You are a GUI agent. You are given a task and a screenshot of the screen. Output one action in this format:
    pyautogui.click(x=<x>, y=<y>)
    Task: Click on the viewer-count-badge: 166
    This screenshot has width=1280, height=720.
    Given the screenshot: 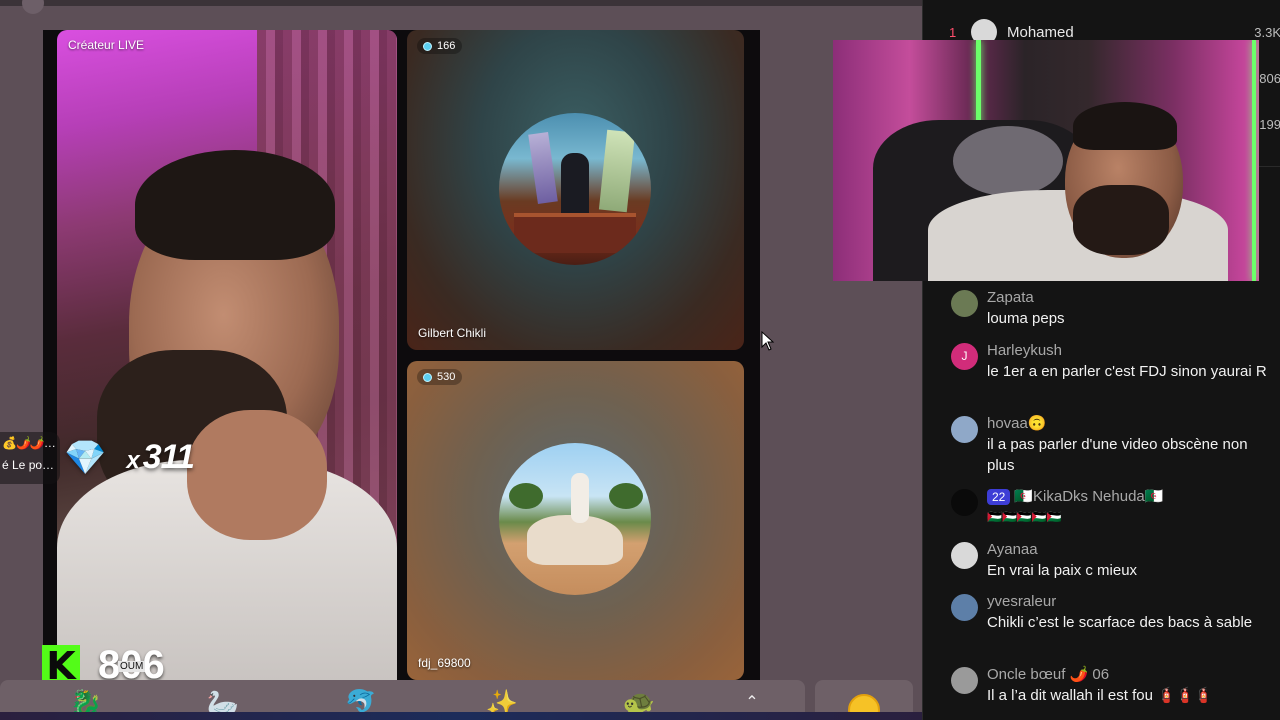 What is the action you would take?
    pyautogui.click(x=440, y=46)
    